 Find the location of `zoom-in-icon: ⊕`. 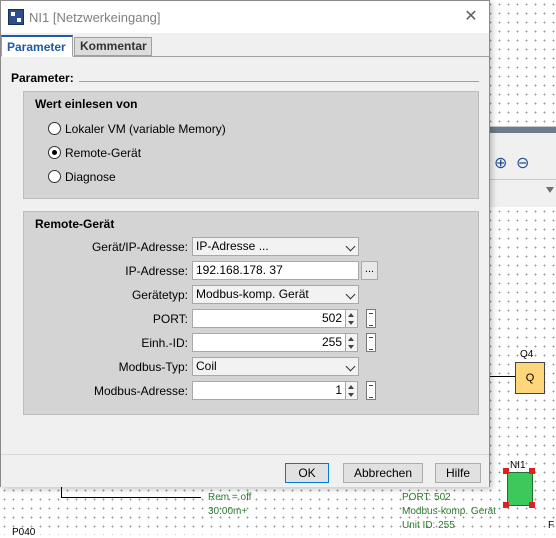

zoom-in-icon: ⊕ is located at coordinates (500, 163).